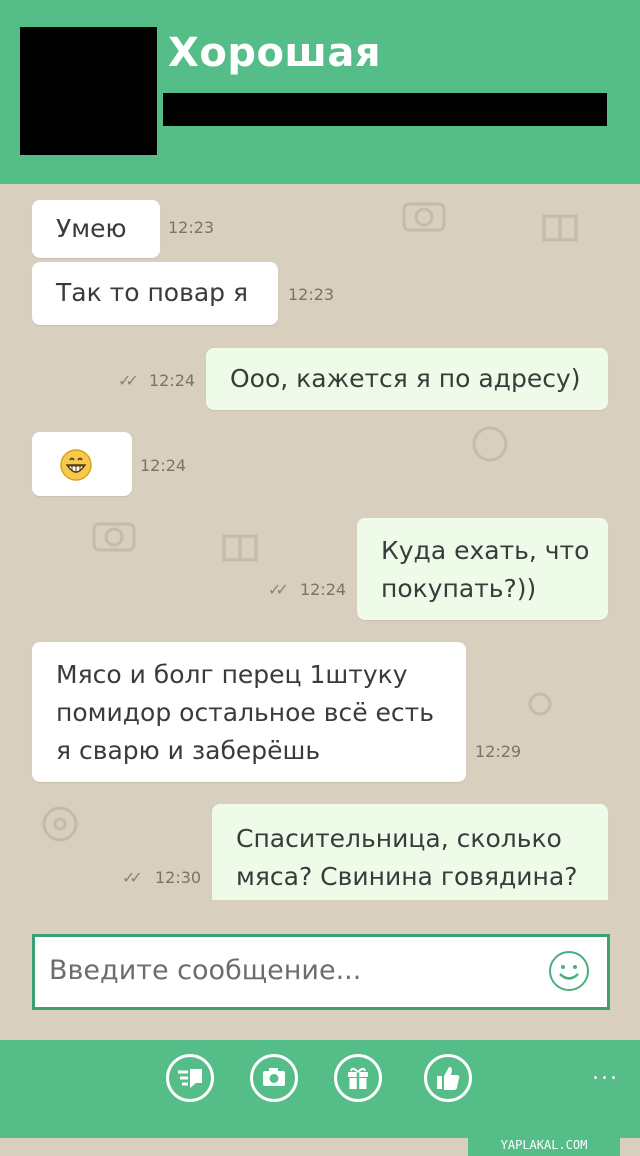  Describe the element at coordinates (358, 1078) in the screenshot. I see `gift-icon` at that location.